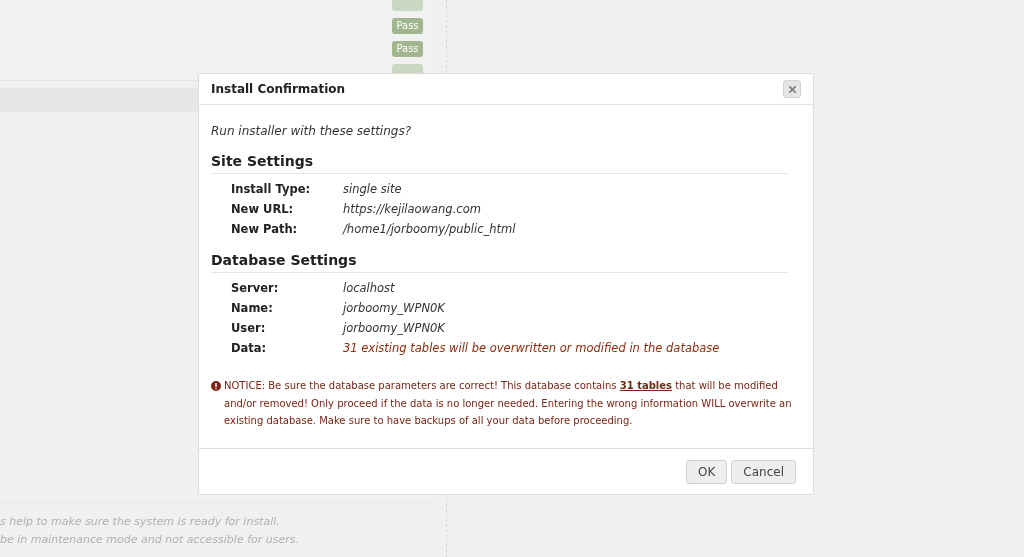  I want to click on section-title: Site Settings, so click(499, 163).